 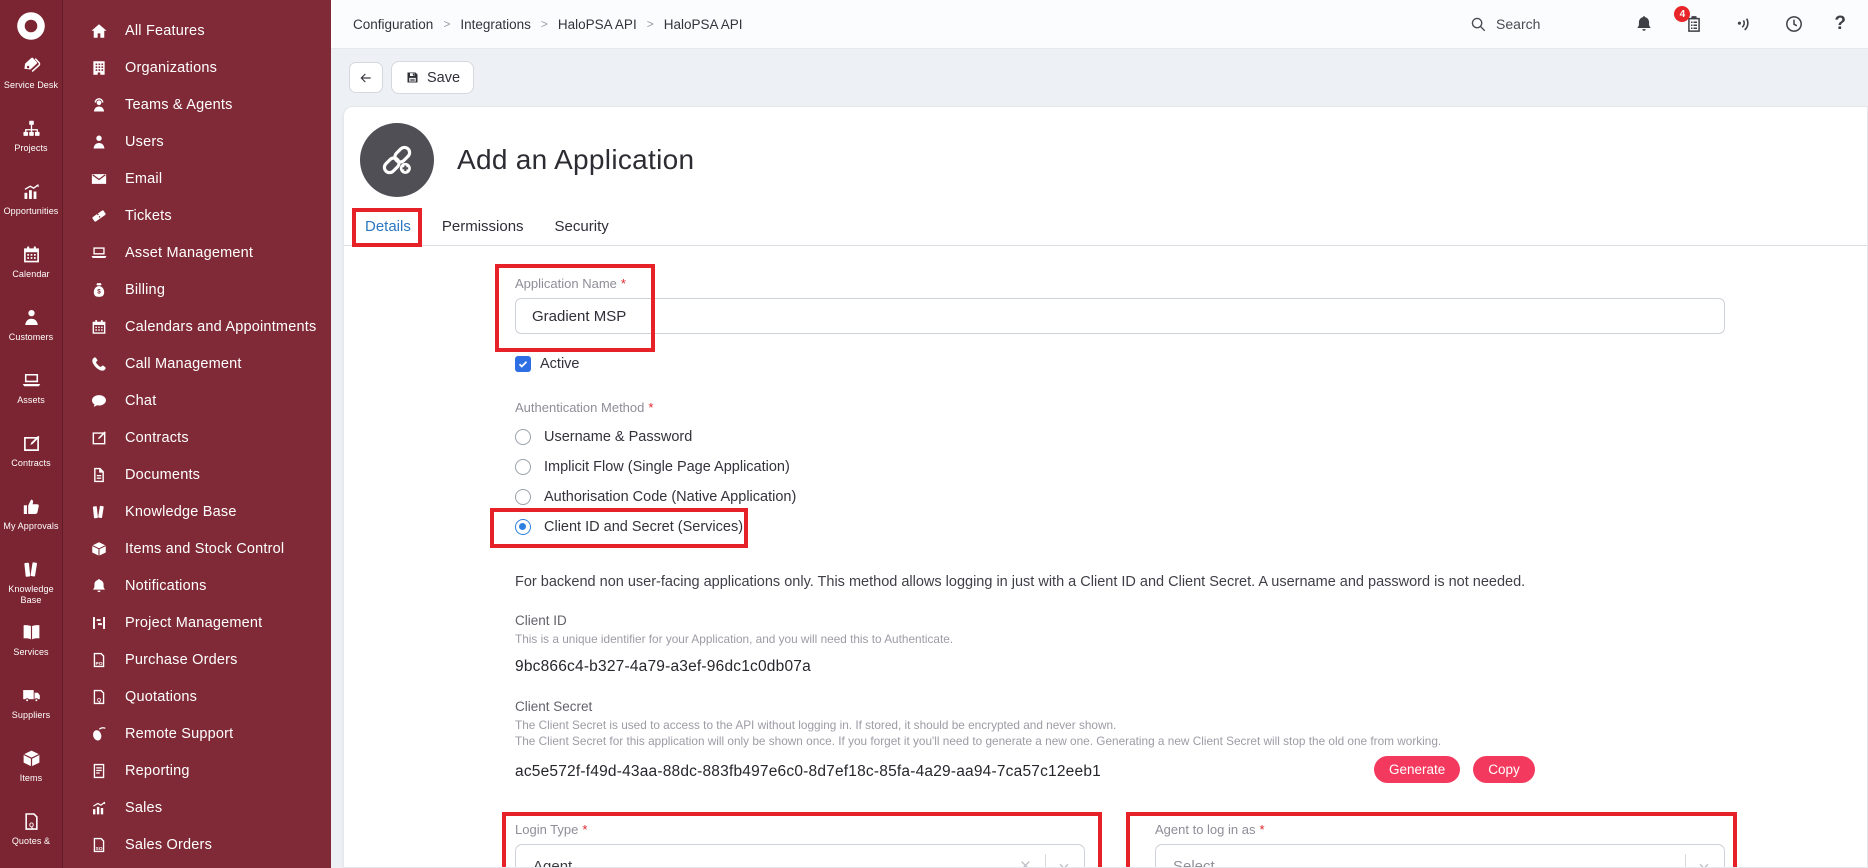 What do you see at coordinates (31, 191) in the screenshot?
I see `chart-icon` at bounding box center [31, 191].